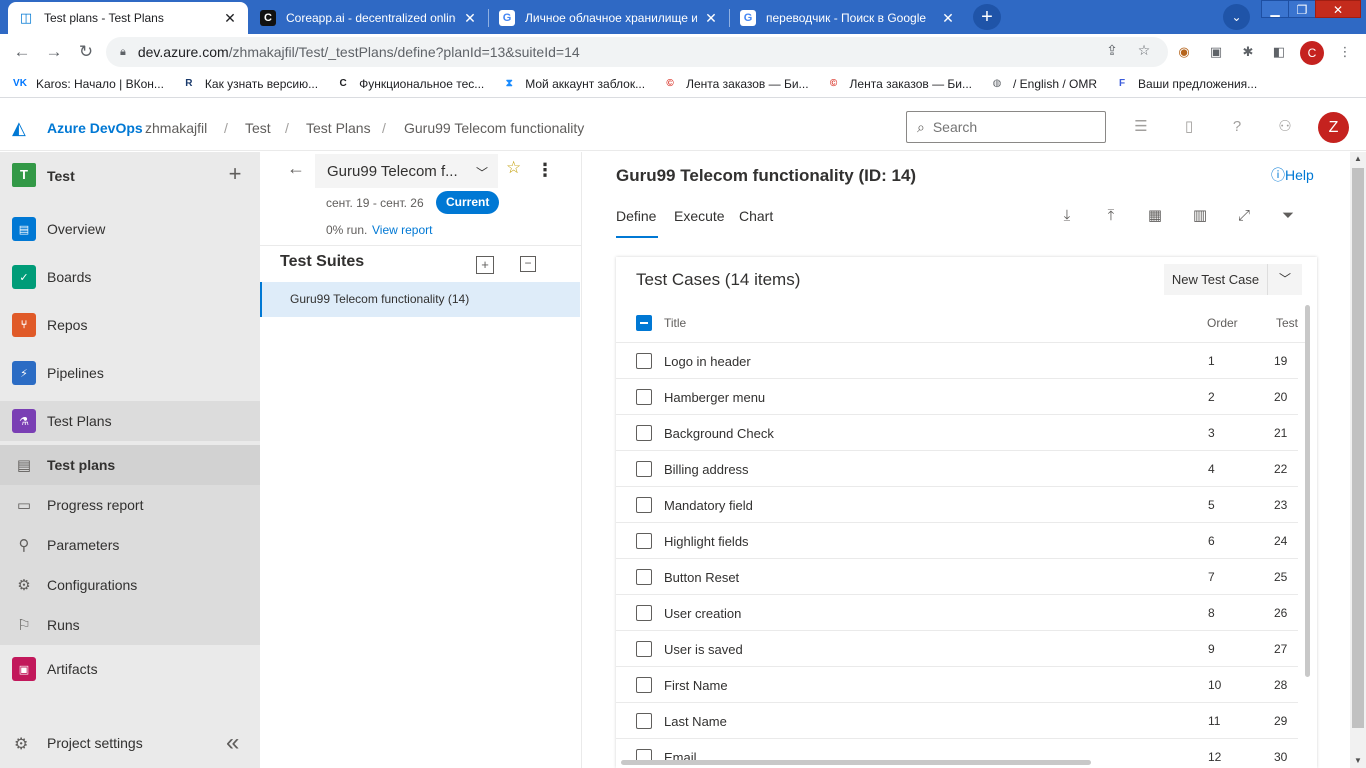 The height and width of the screenshot is (768, 1366). Describe the element at coordinates (235, 174) in the screenshot. I see `add-icon: +` at that location.